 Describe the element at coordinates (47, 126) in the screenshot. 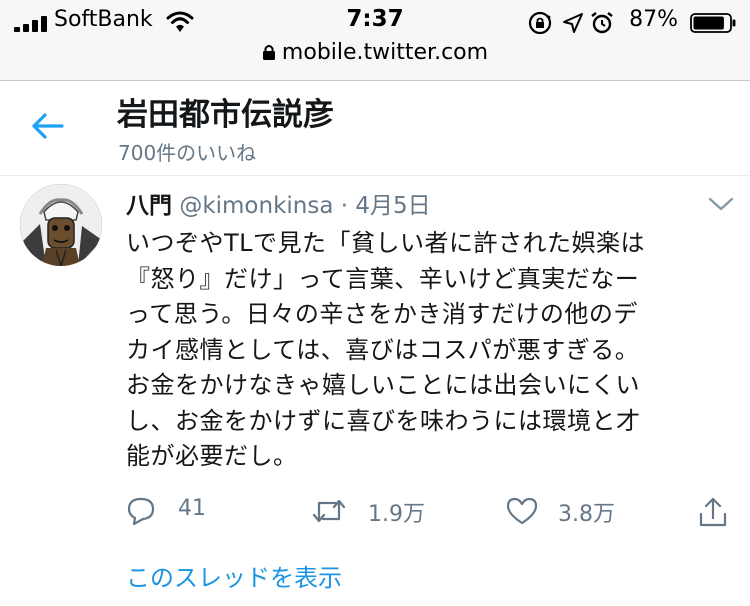

I see `back-arrow-icon` at that location.